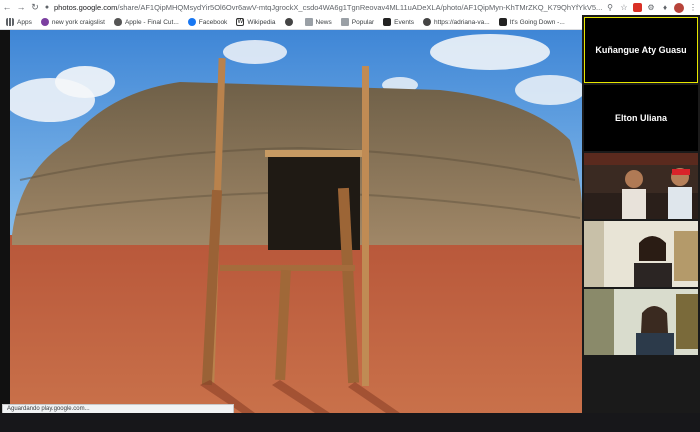 Image resolution: width=700 pixels, height=432 pixels. I want to click on bookmark-label: Wikipedia, so click(261, 22).